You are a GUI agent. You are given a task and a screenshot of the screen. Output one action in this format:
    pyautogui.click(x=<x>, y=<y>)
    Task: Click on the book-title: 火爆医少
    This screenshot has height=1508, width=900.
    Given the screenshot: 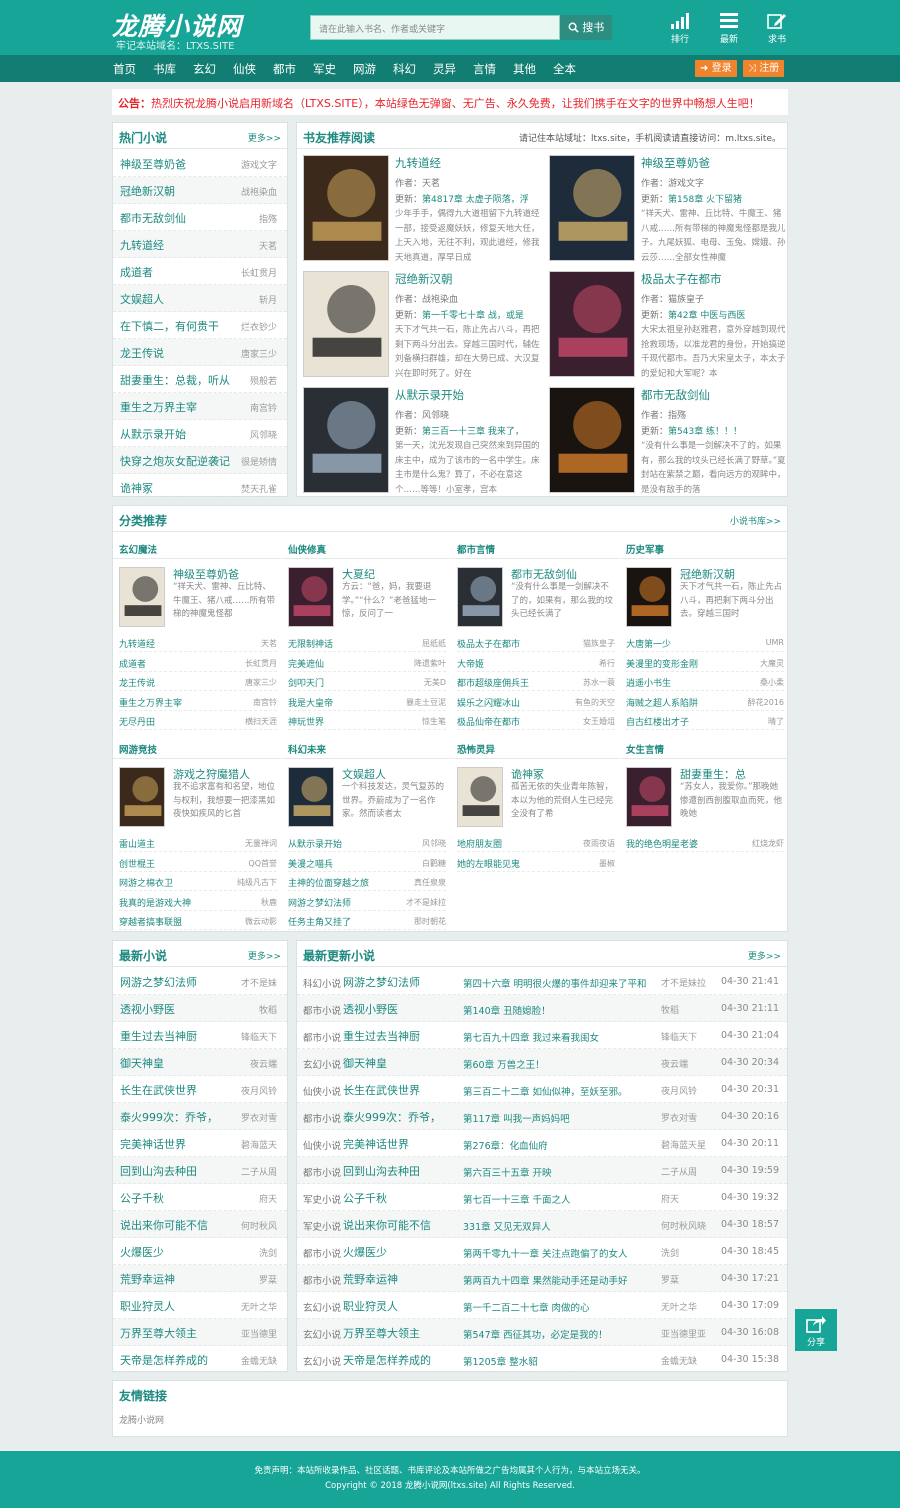 What is the action you would take?
    pyautogui.click(x=365, y=1252)
    